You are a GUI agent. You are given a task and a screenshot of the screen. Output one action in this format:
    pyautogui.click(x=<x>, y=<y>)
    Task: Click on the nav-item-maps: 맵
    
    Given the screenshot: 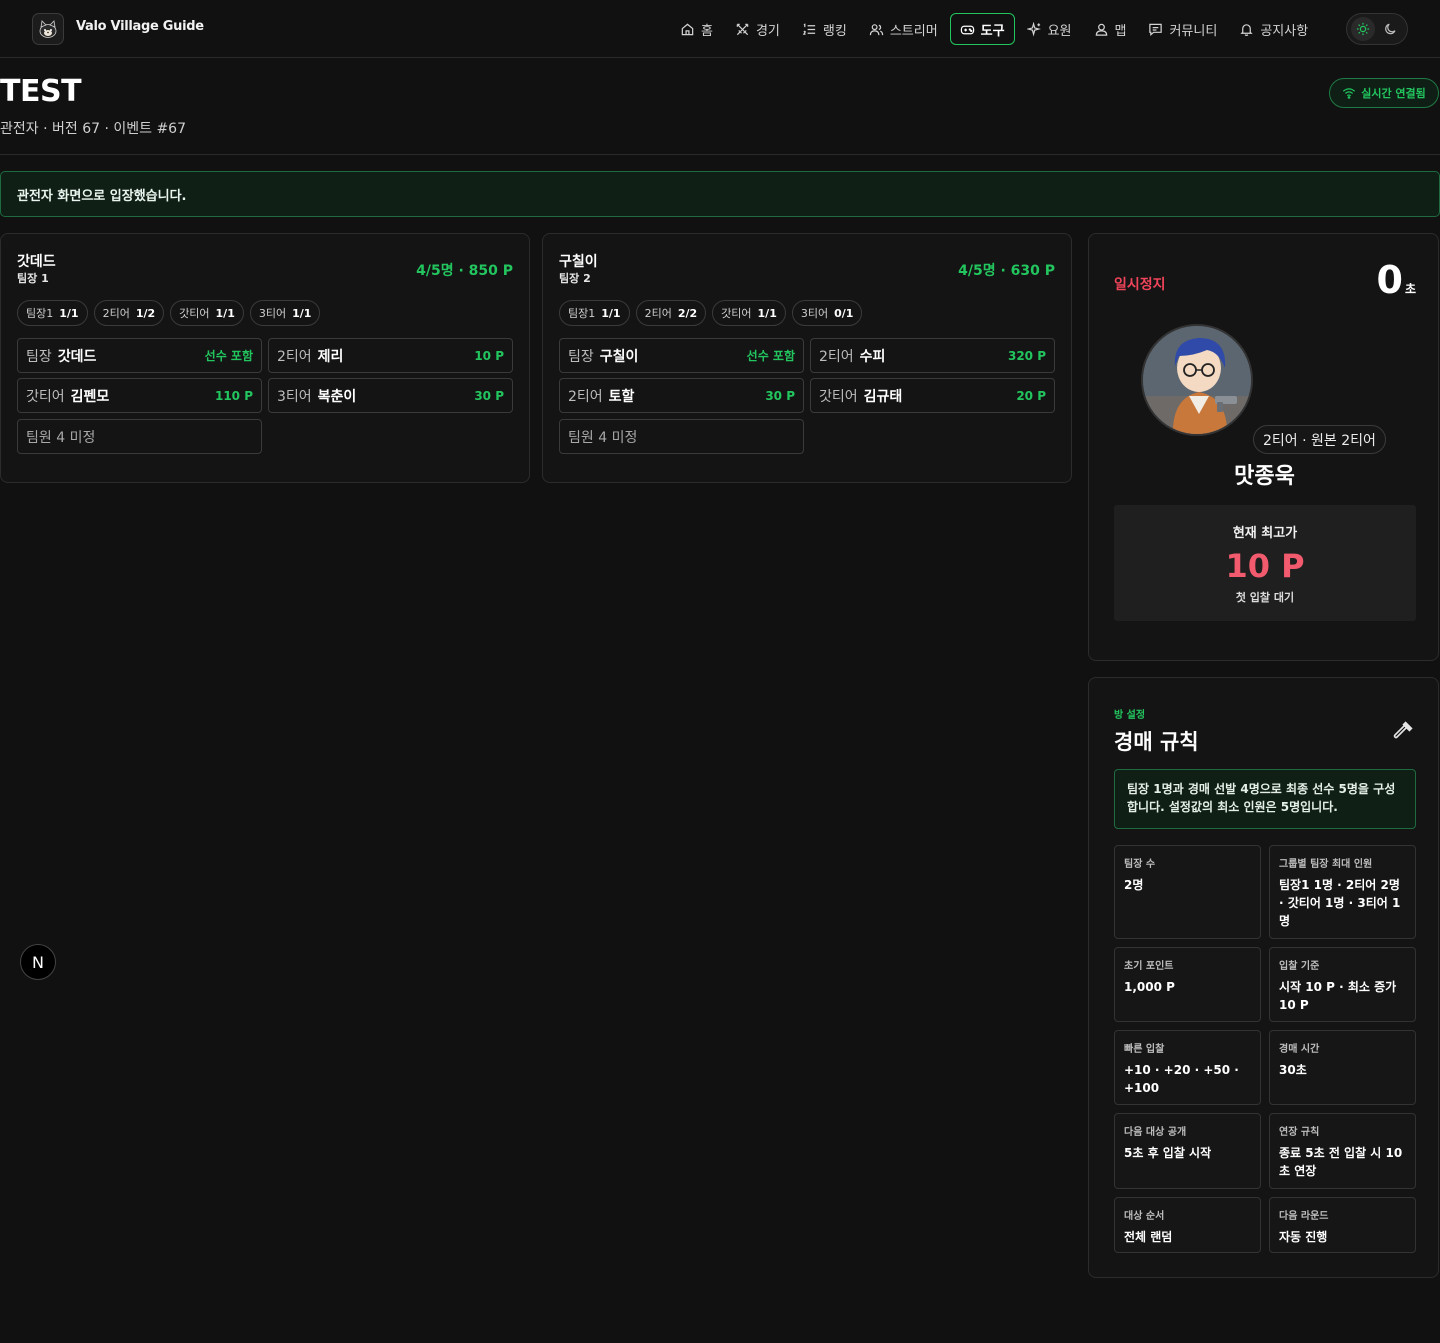 What is the action you would take?
    pyautogui.click(x=1110, y=29)
    